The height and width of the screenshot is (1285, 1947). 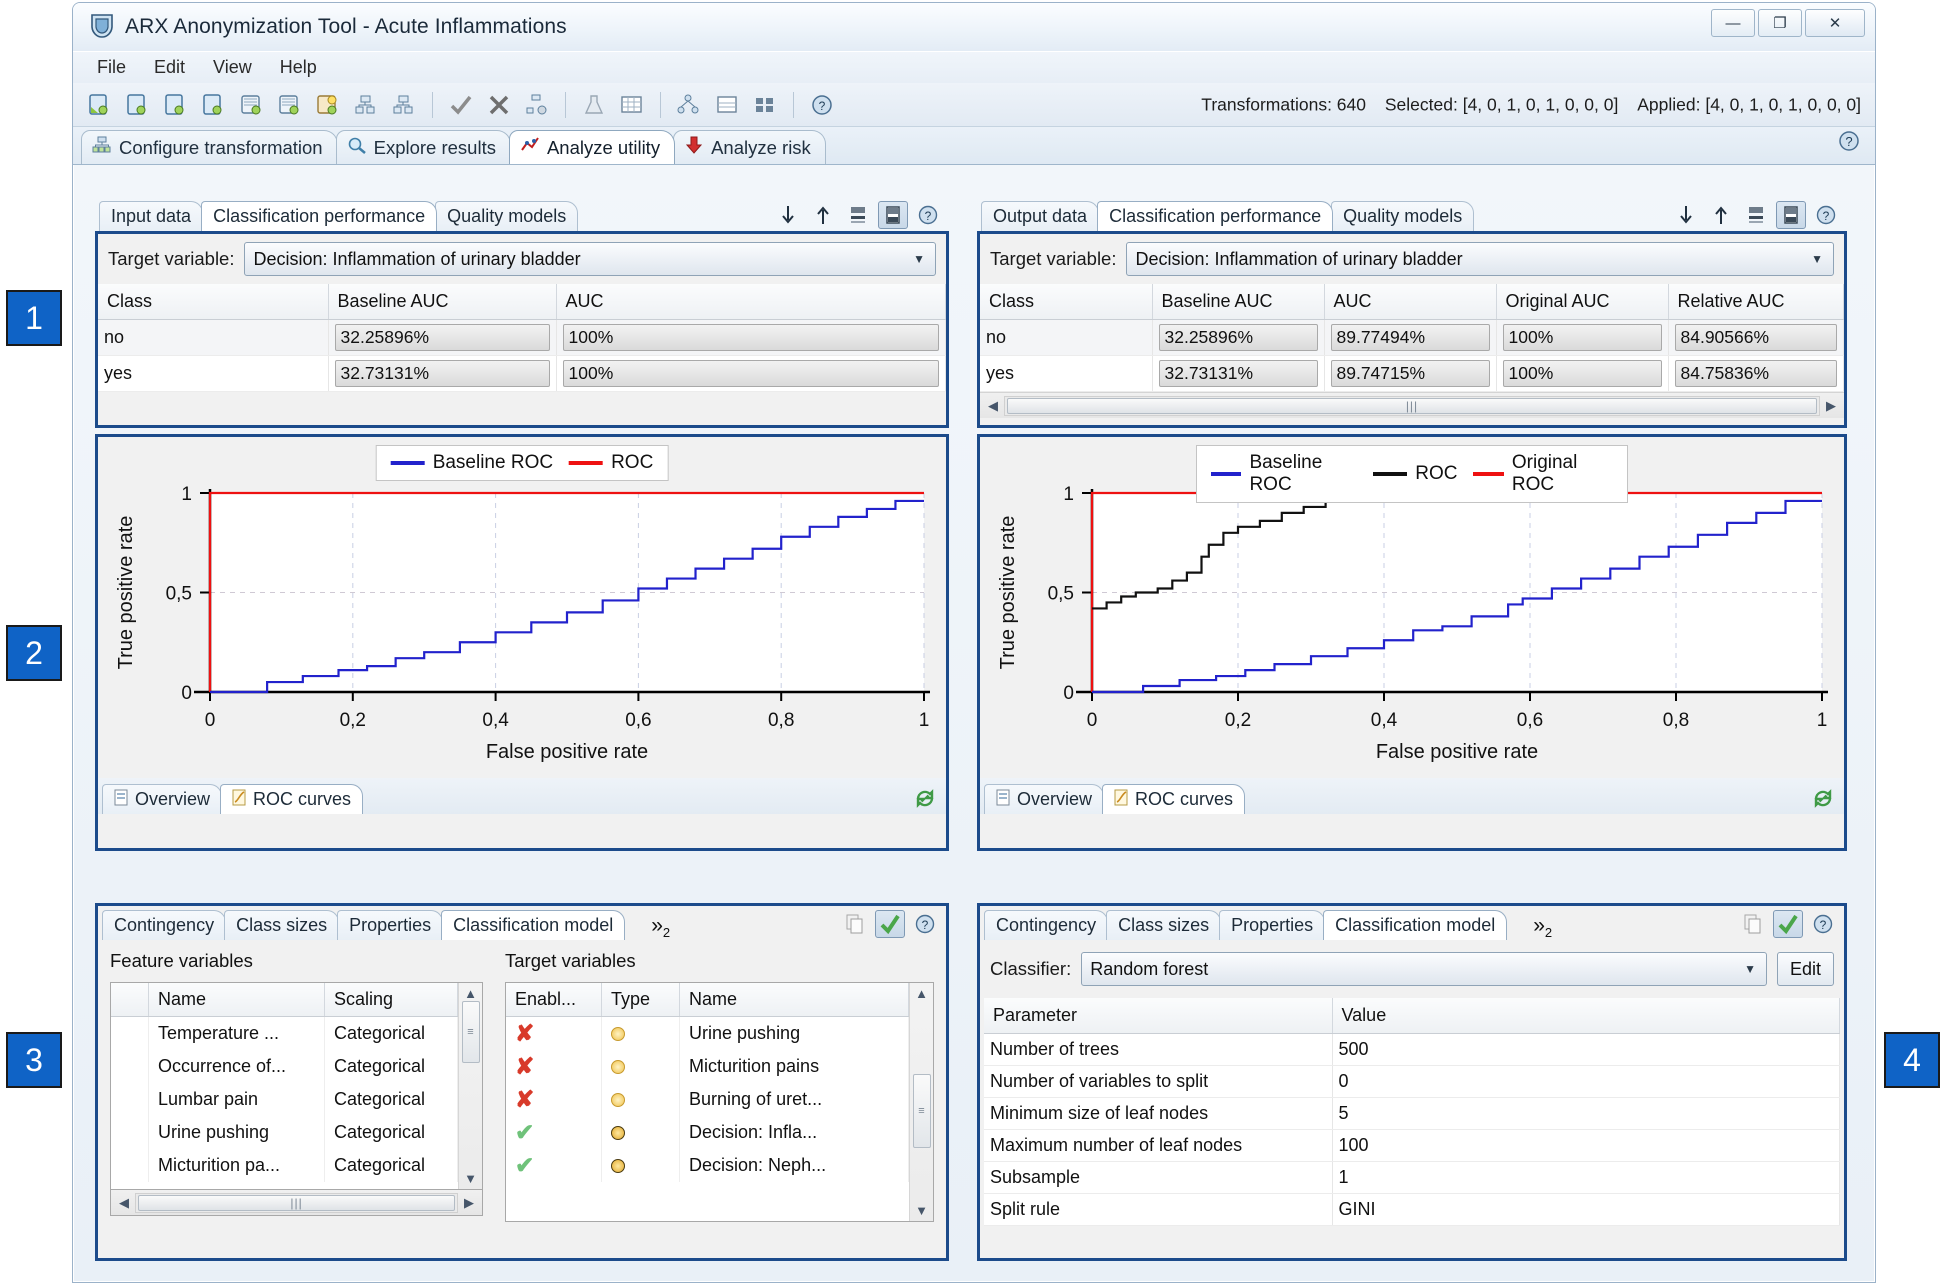 I want to click on right-tab-classification-performance: Classification performance, so click(x=1215, y=216).